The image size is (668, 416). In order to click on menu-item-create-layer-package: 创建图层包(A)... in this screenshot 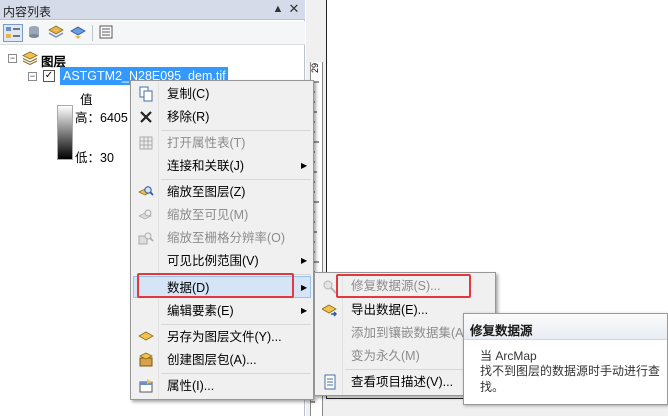, I will do `click(222, 360)`.